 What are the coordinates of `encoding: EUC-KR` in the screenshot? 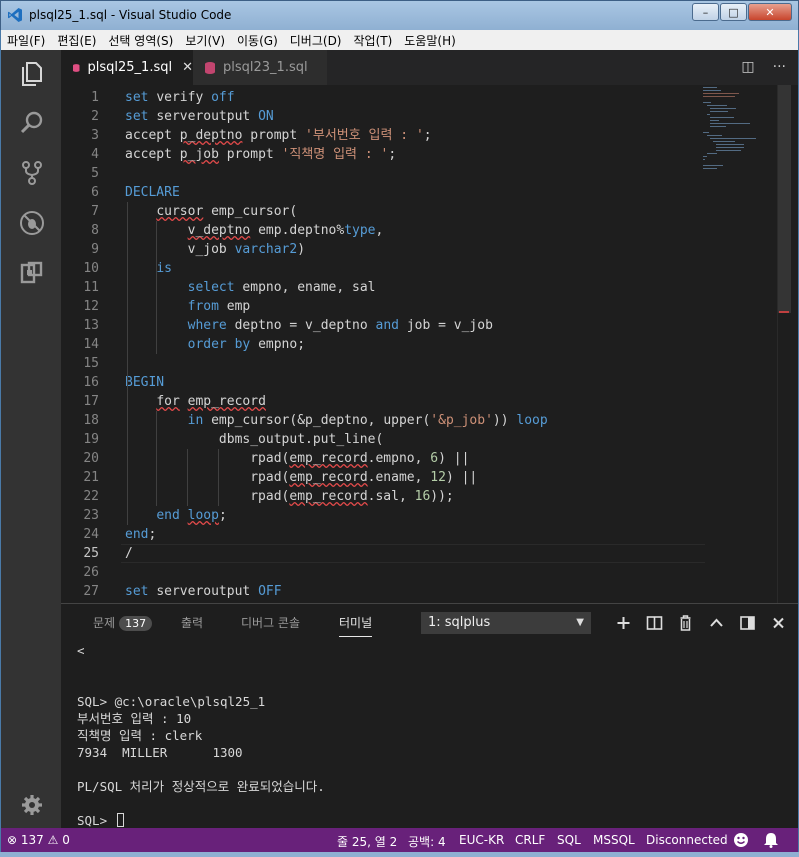 It's located at (481, 840).